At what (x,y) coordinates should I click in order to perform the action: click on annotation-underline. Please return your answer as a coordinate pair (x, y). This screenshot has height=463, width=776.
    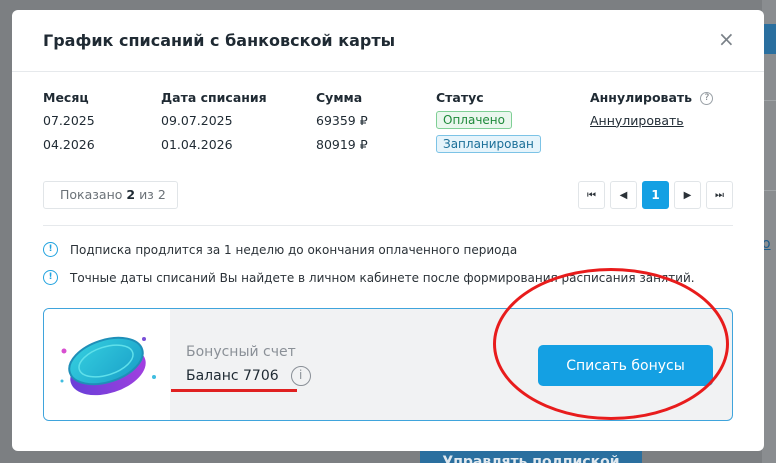
    Looking at the image, I should click on (234, 390).